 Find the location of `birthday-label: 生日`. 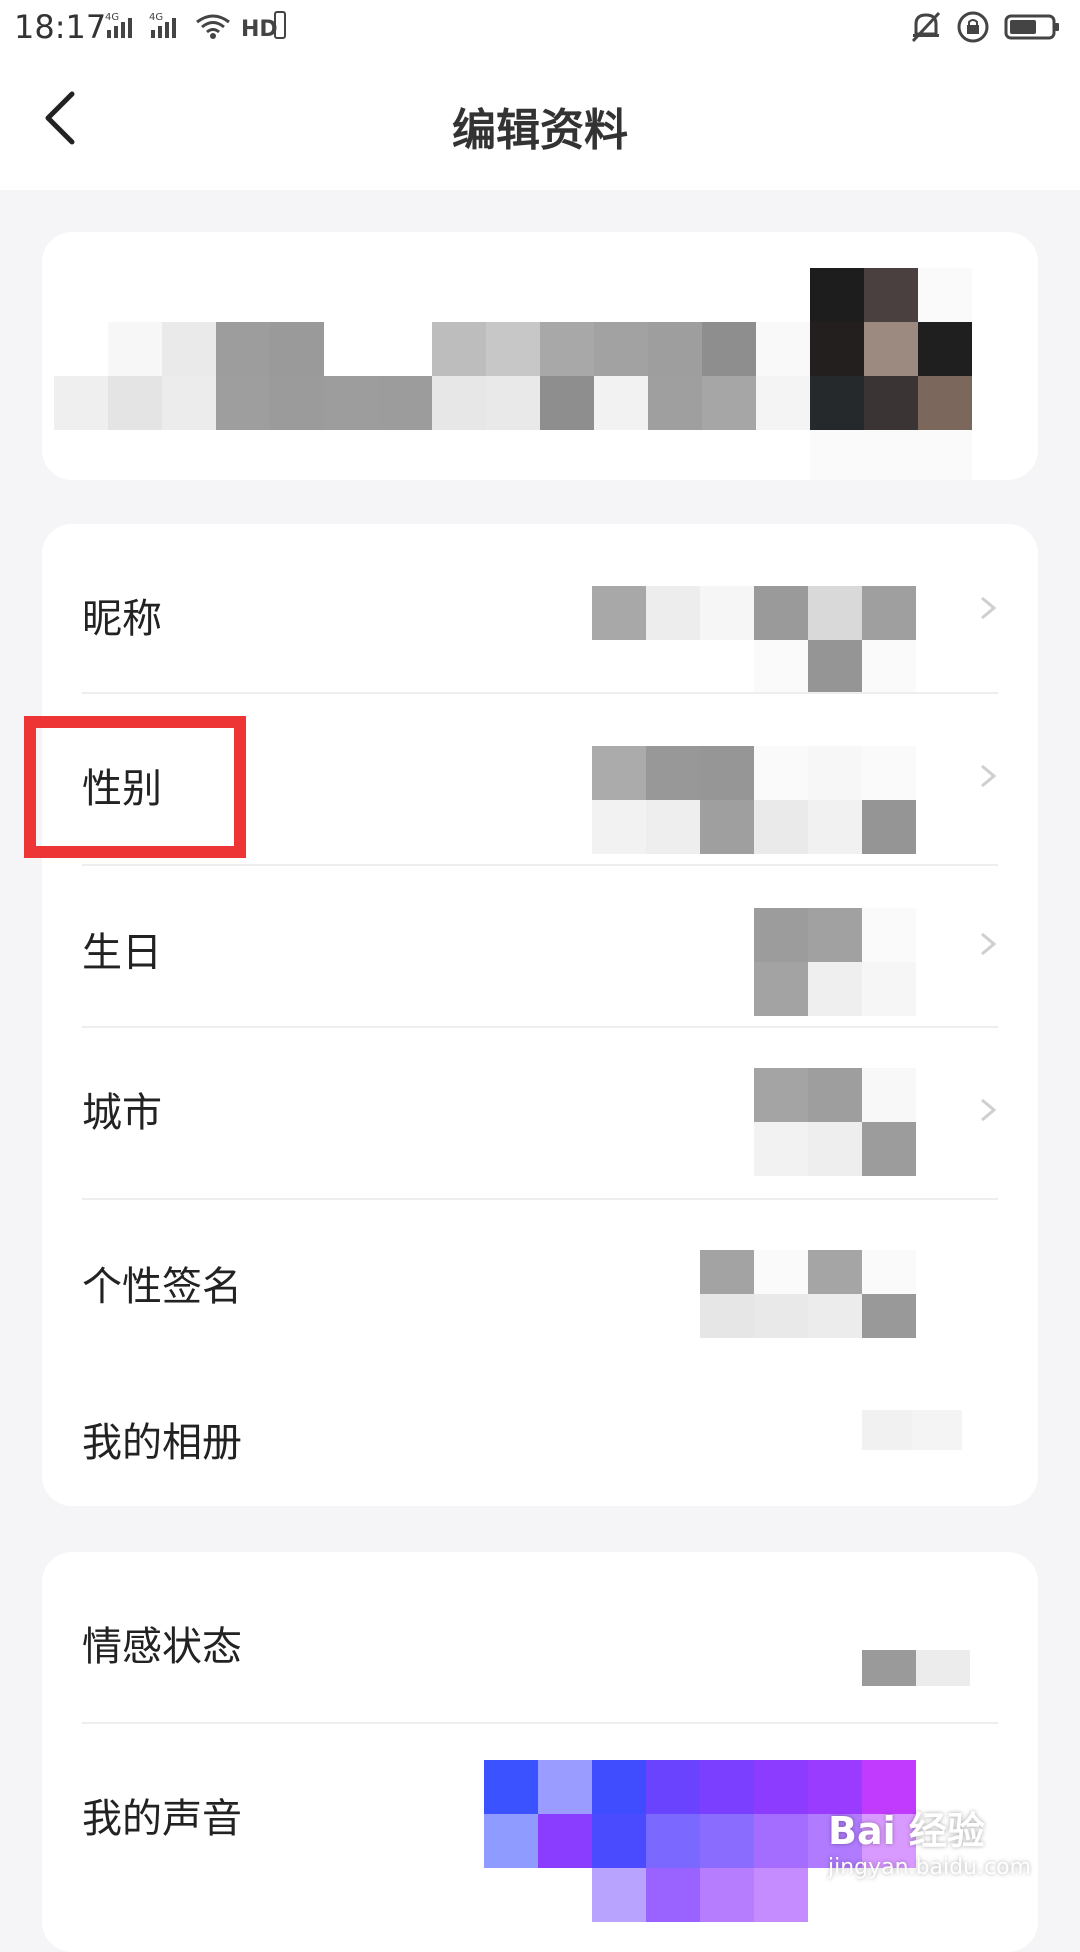

birthday-label: 生日 is located at coordinates (122, 953).